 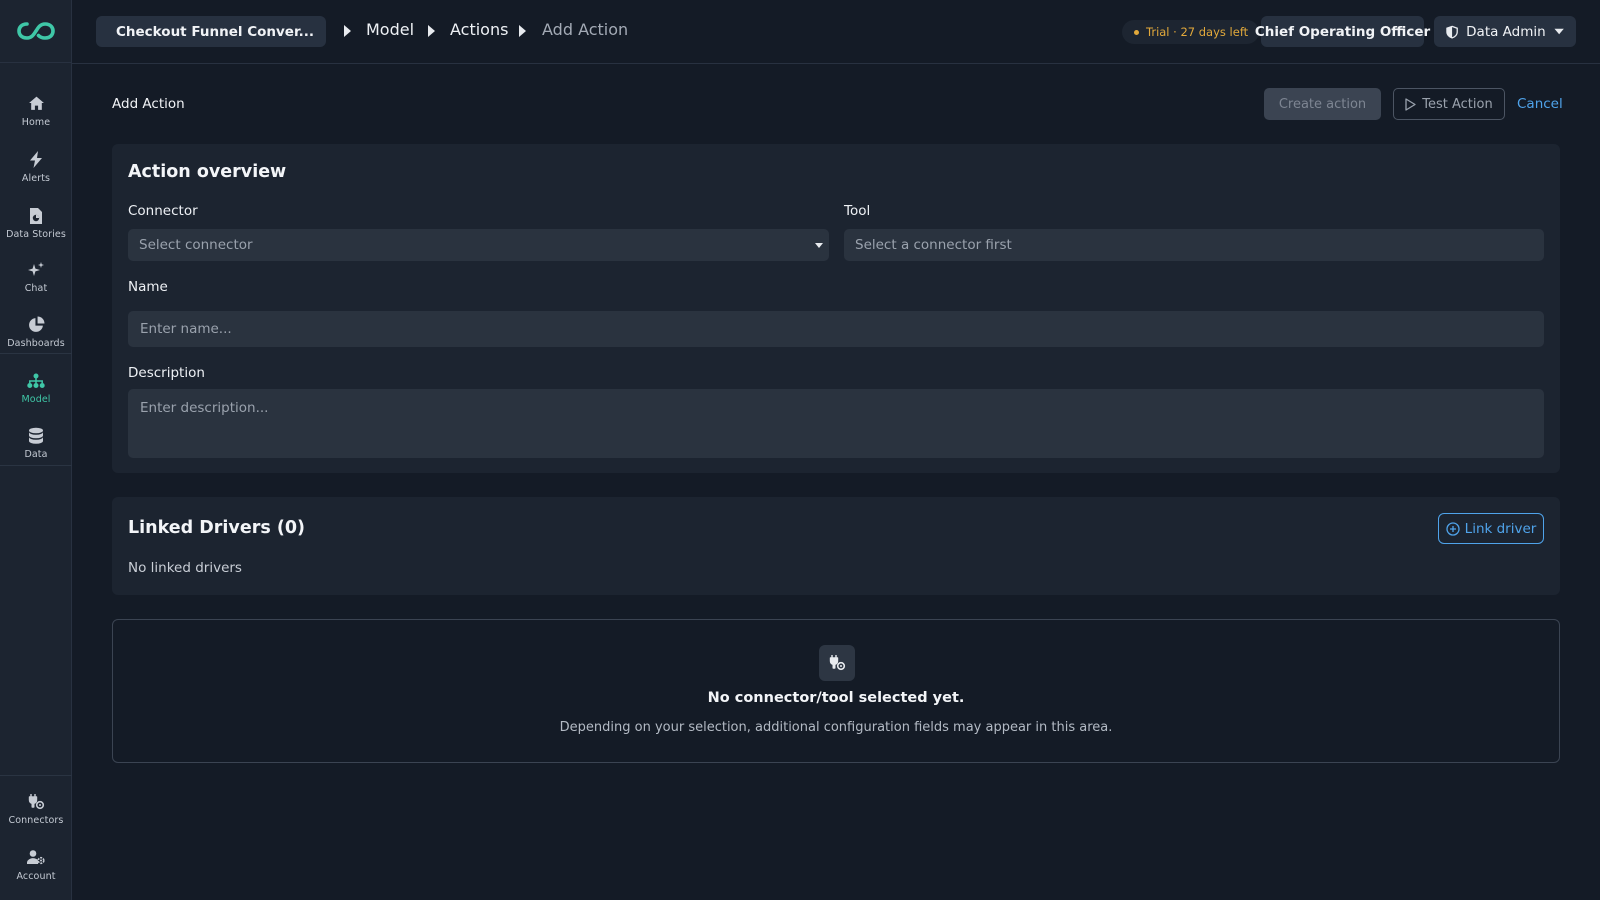 What do you see at coordinates (36, 820) in the screenshot?
I see `sidebar-item-label: Connectors` at bounding box center [36, 820].